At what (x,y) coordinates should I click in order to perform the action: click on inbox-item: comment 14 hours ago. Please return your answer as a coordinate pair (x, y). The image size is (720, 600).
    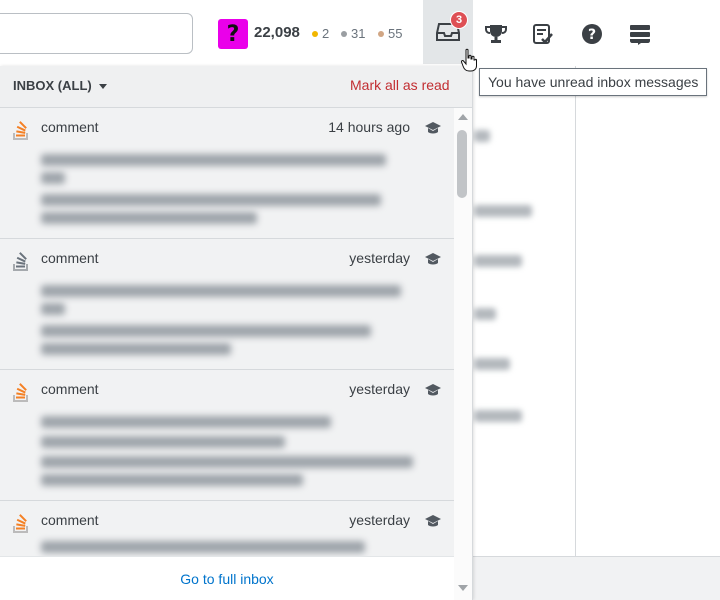
    Looking at the image, I should click on (227, 173).